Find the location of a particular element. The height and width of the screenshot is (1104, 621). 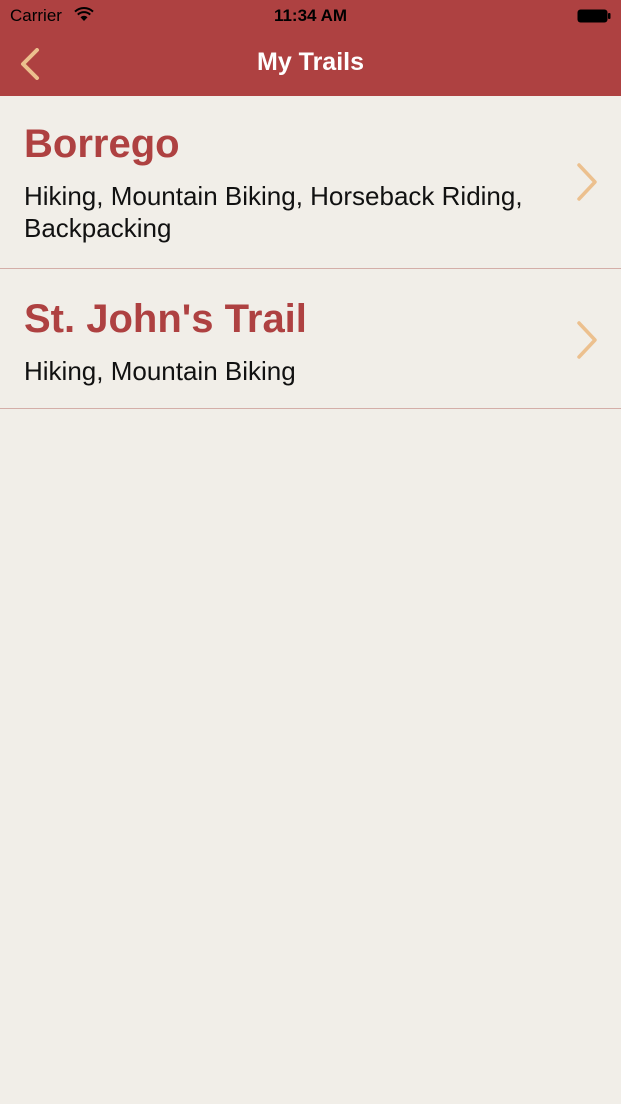

status-bar: Carrier 11:34 AM is located at coordinates (310, 16).